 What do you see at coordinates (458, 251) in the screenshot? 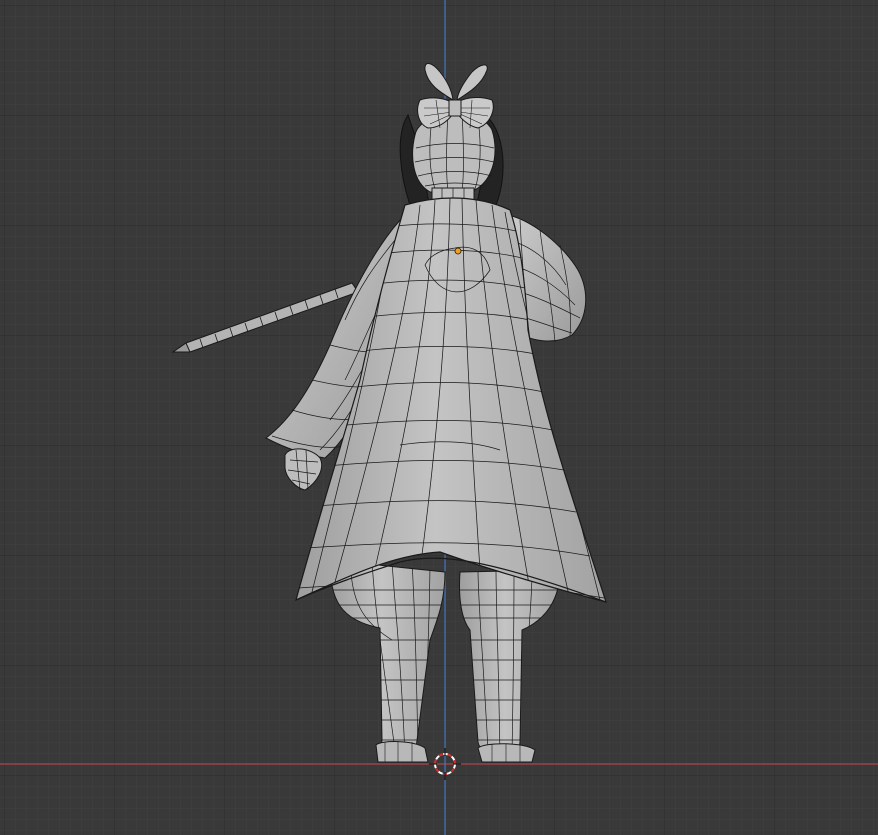
I see `object-origin-icon` at bounding box center [458, 251].